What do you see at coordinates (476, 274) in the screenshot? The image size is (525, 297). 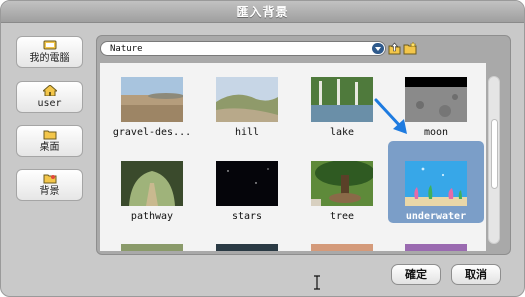 I see `cancel-button: 取消` at bounding box center [476, 274].